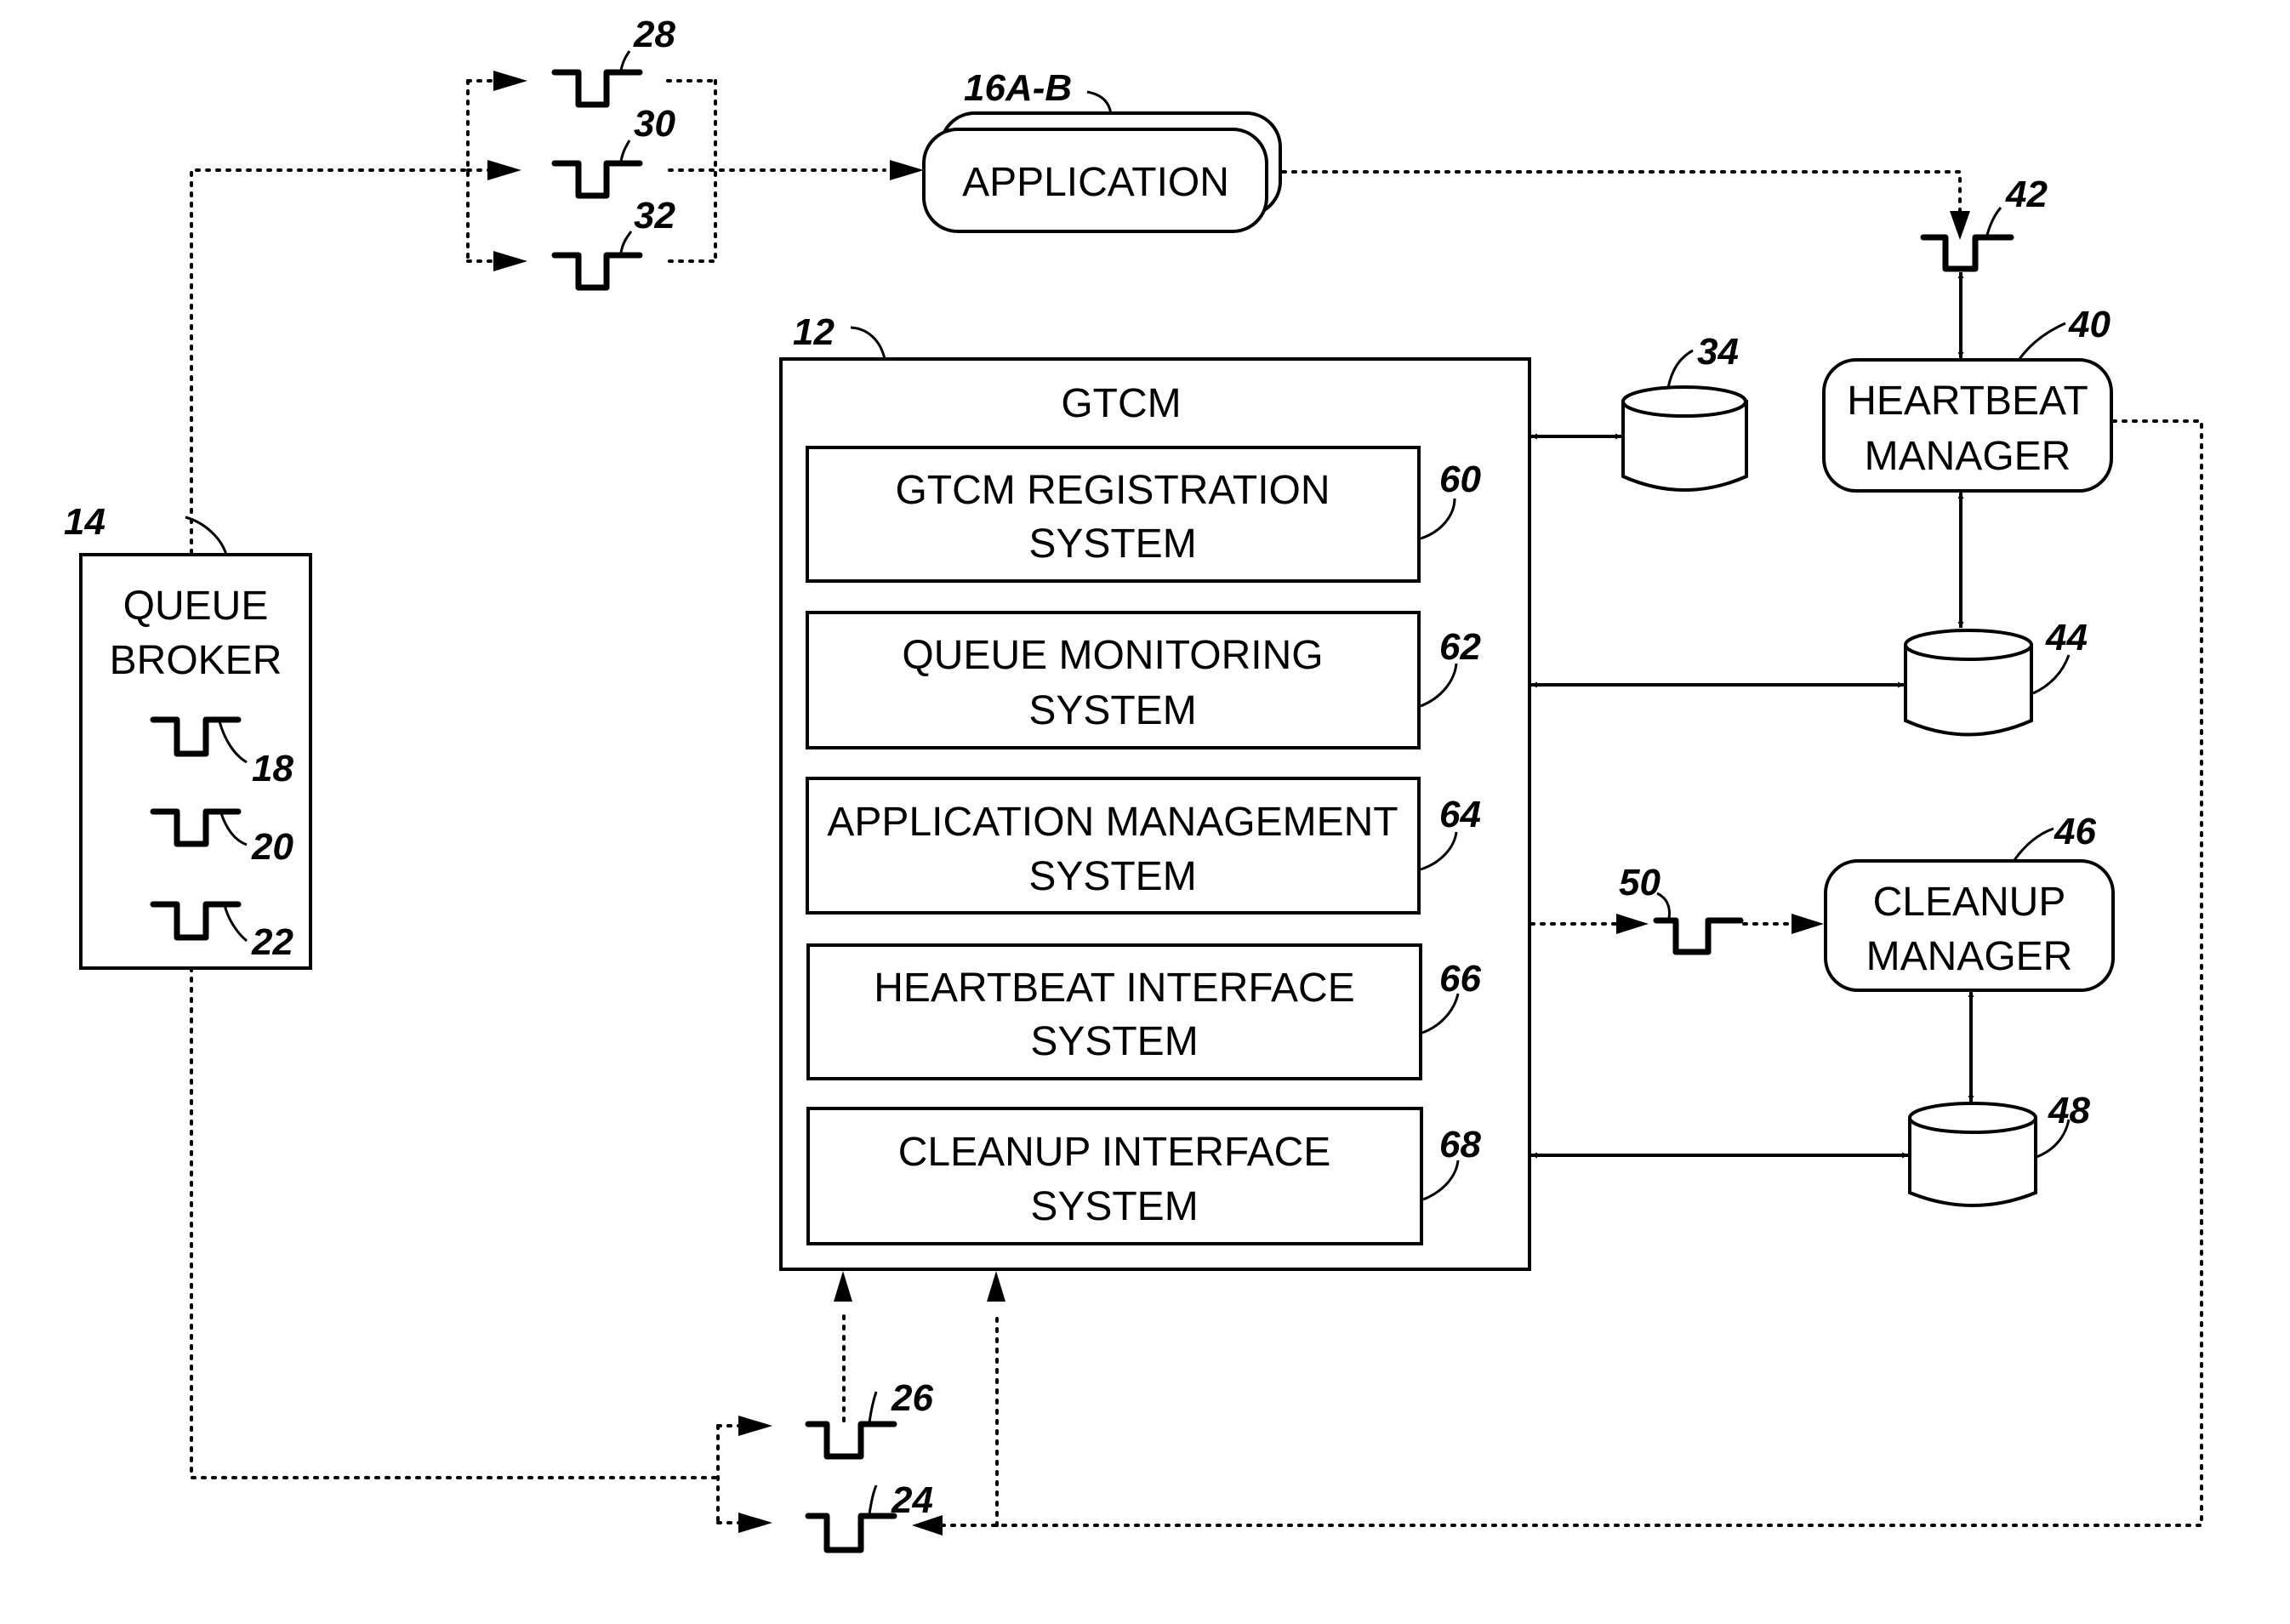 Image resolution: width=2290 pixels, height=1624 pixels. Describe the element at coordinates (996, 1286) in the screenshot. I see `arrowhead-gtcm-from-bottom` at that location.